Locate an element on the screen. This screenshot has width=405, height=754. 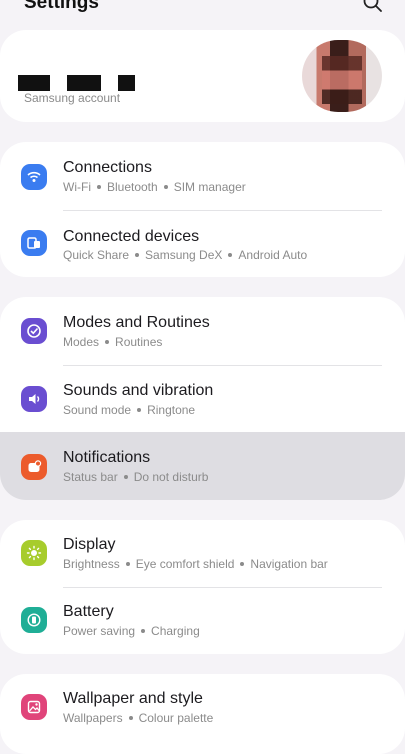
settings-item-label: Sounds and vibration is located at coordinates (138, 390).